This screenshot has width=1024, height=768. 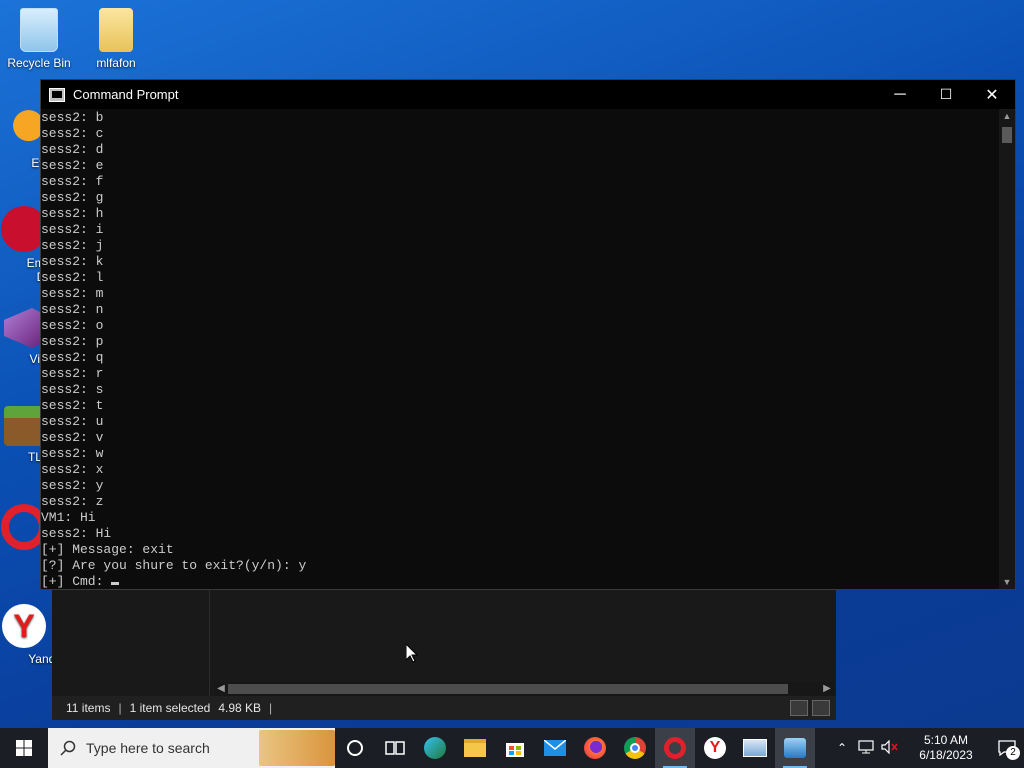 What do you see at coordinates (72, 373) in the screenshot?
I see `console-line: sess2: r` at bounding box center [72, 373].